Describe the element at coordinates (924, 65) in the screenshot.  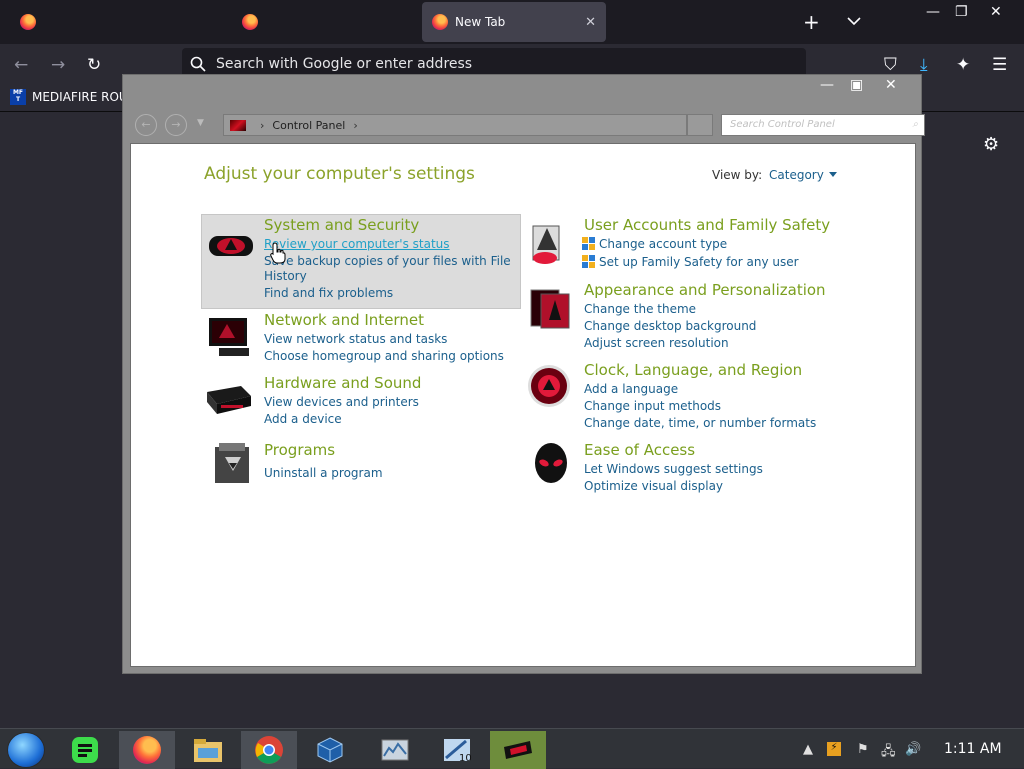
I see `download-icon: ⤓` at that location.